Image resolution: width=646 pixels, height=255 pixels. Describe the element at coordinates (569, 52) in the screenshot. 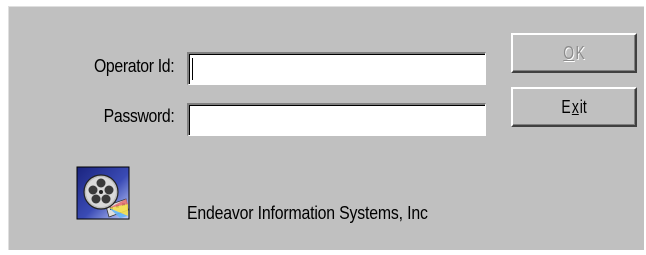

I see `ok-mnemonic: O` at that location.